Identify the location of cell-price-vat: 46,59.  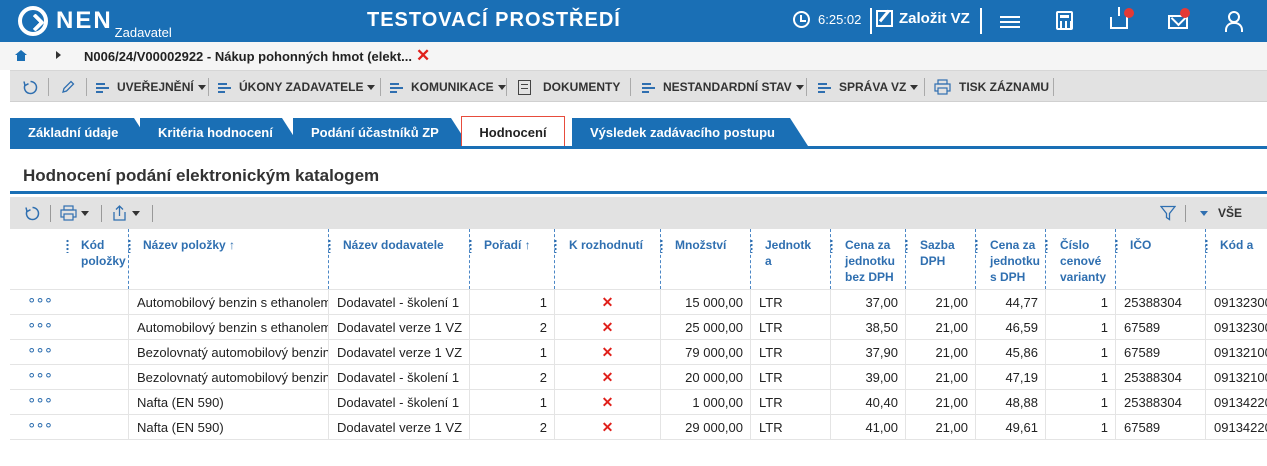
(1010, 327).